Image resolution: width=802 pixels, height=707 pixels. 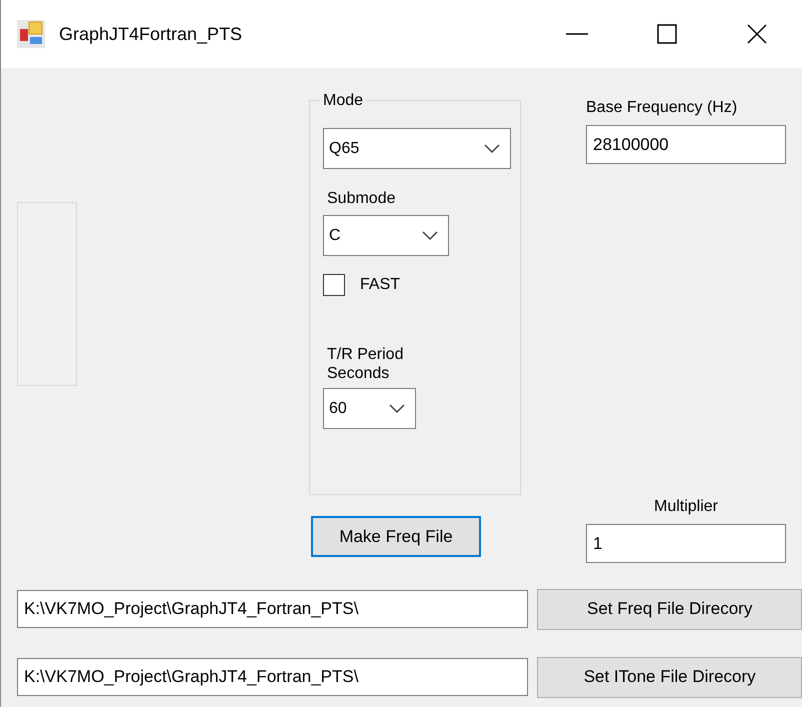 What do you see at coordinates (686, 507) in the screenshot?
I see `multiplier-label: Multiplier` at bounding box center [686, 507].